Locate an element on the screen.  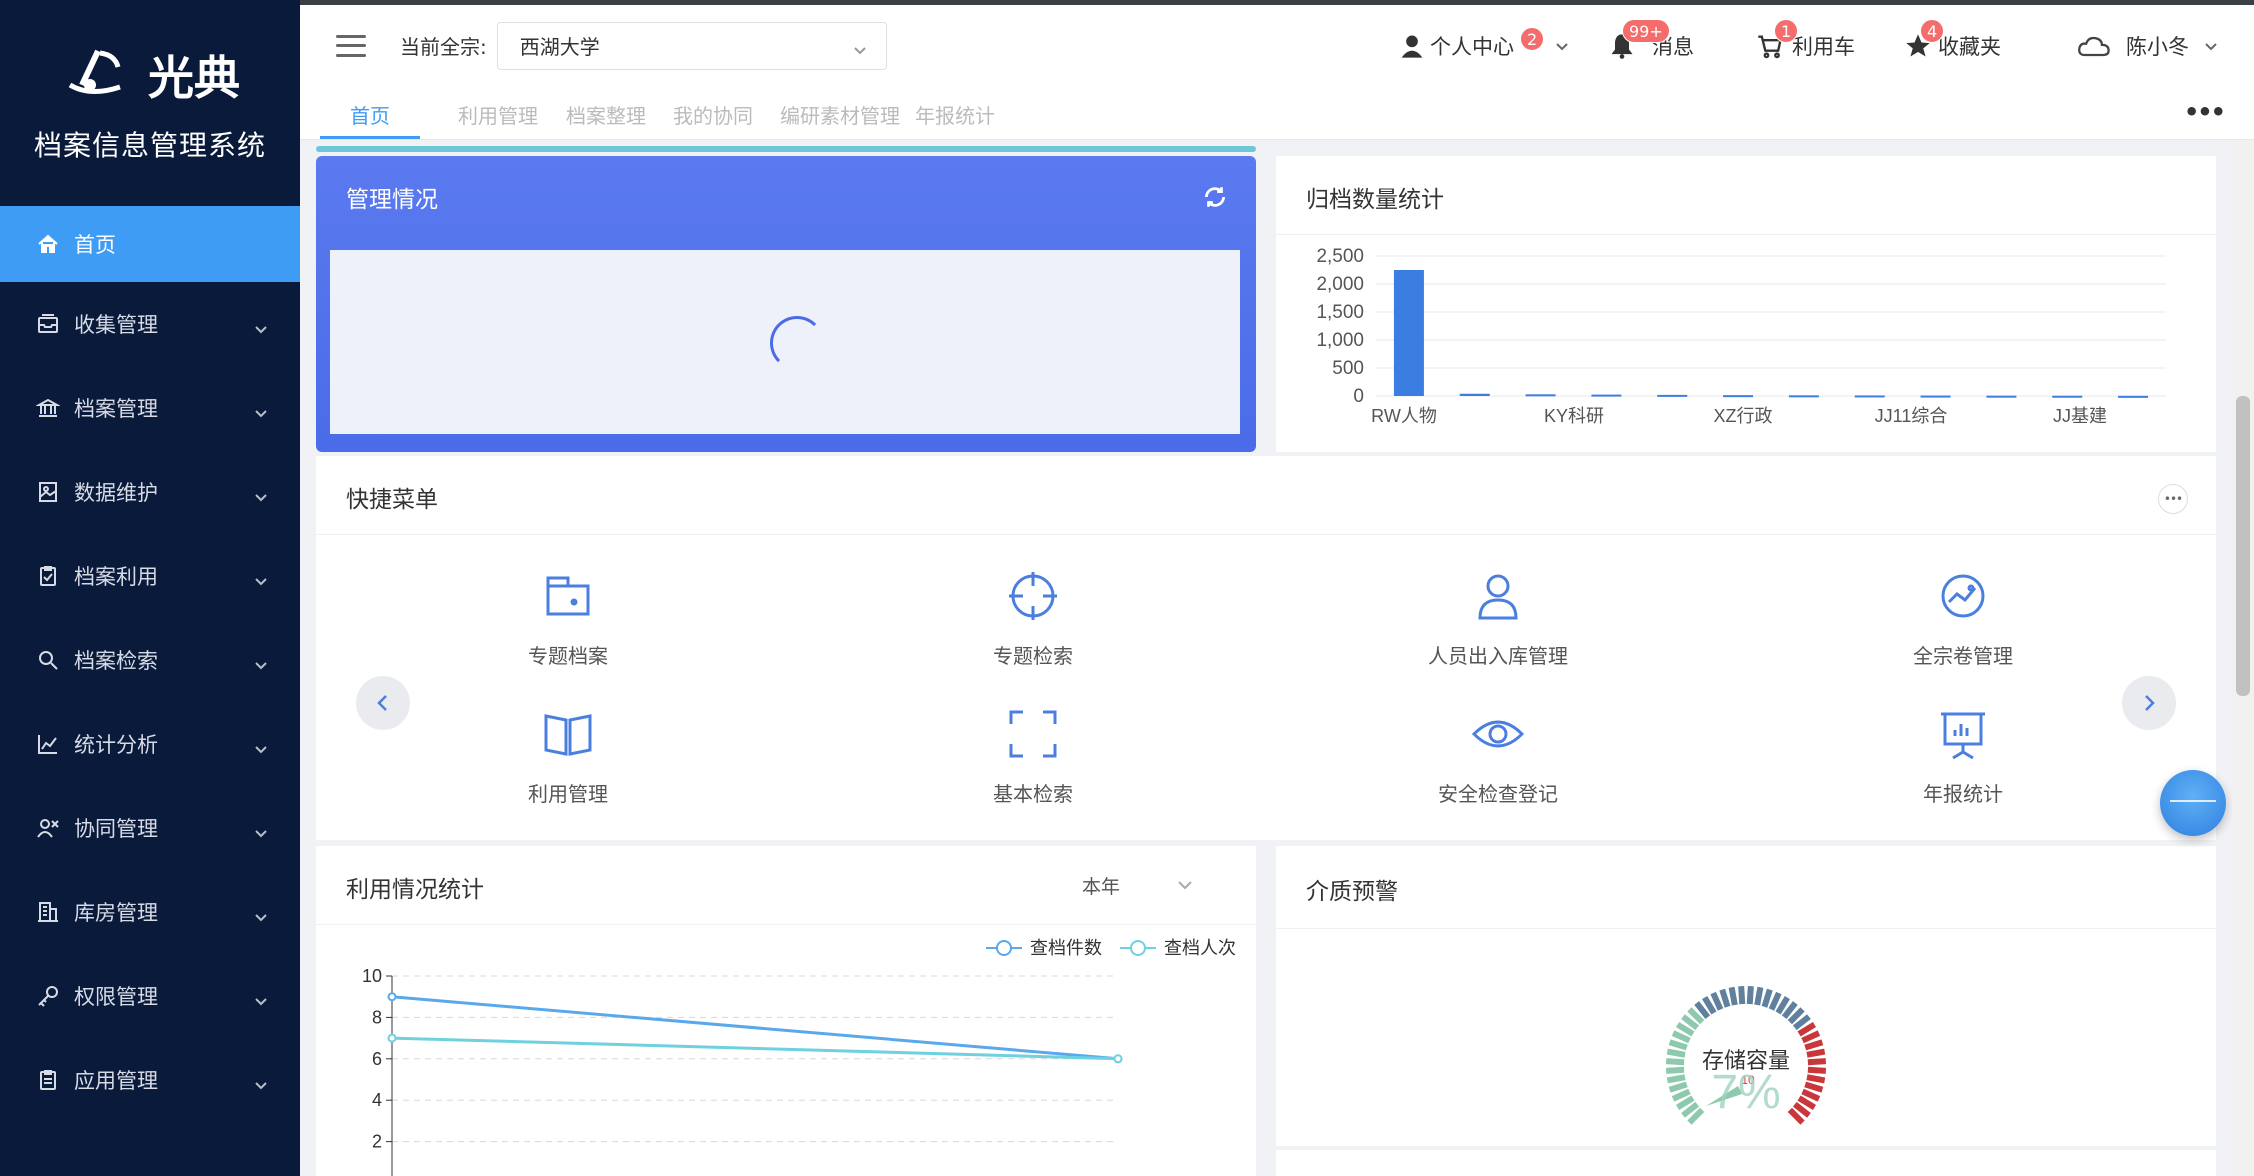
sidebar-item-7: 协同管理 is located at coordinates (150, 828).